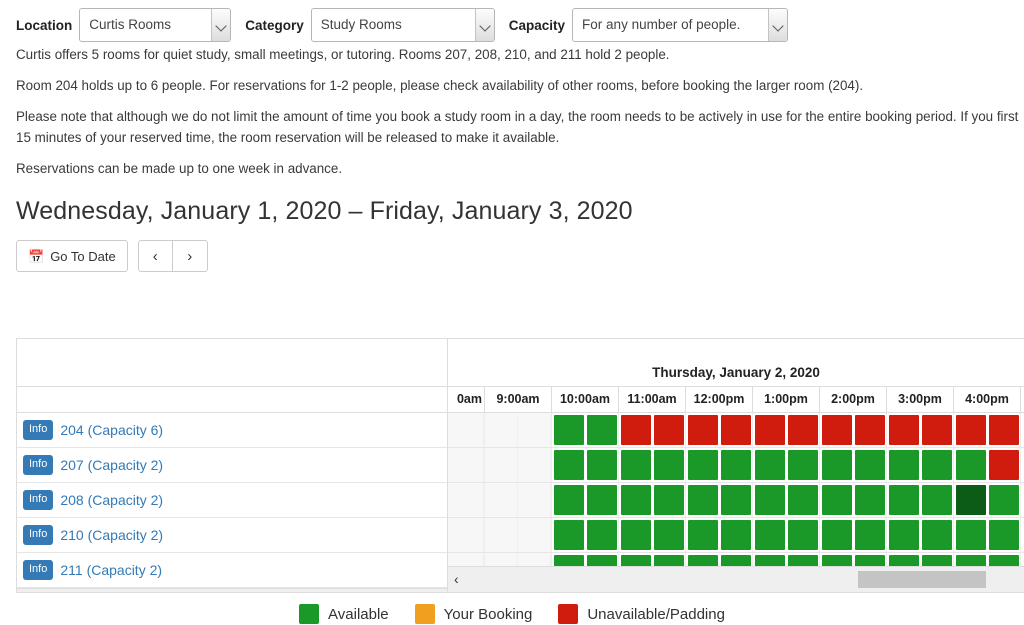 This screenshot has width=1024, height=625. I want to click on day-header-label: Thursday, January 2, 2020, so click(736, 372).